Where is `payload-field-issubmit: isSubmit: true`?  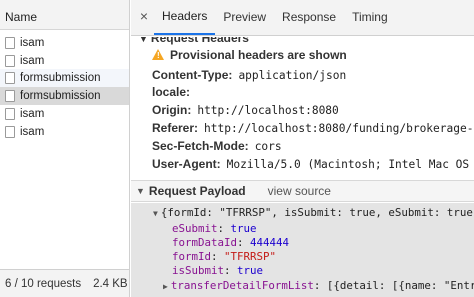 payload-field-issubmit: isSubmit: true is located at coordinates (218, 270).